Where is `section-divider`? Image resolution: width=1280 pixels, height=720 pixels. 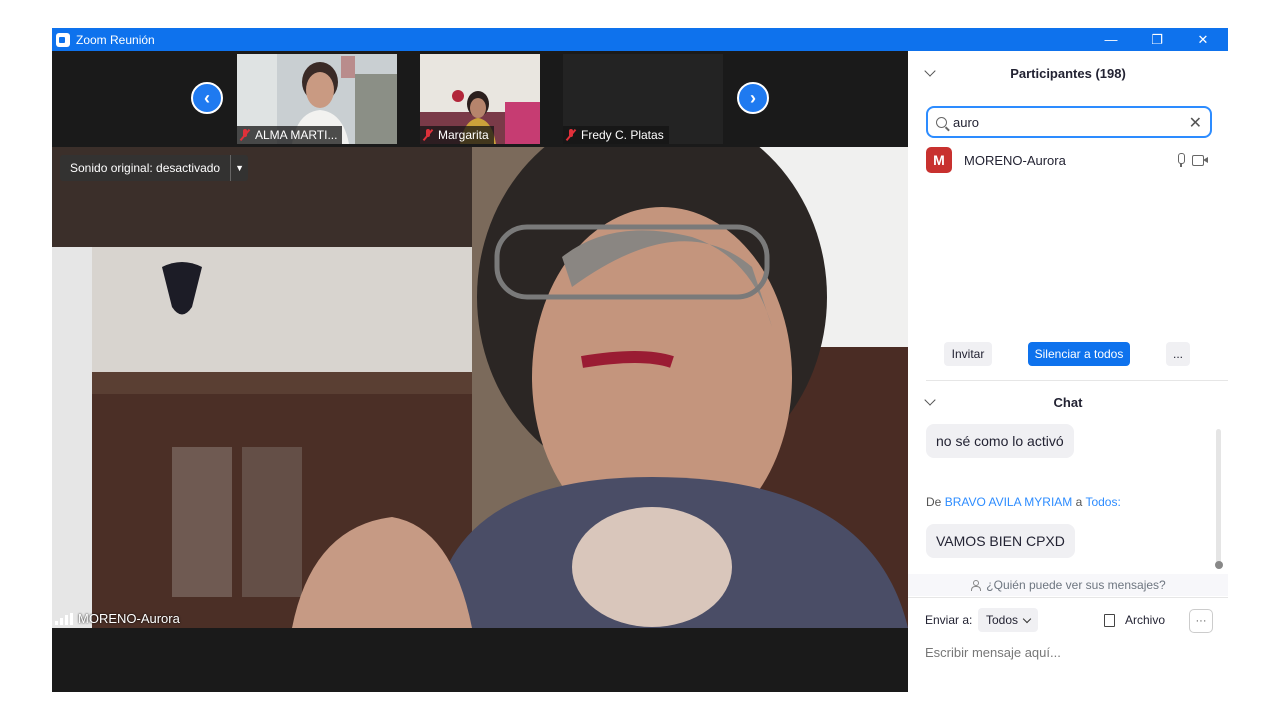
section-divider is located at coordinates (1077, 380).